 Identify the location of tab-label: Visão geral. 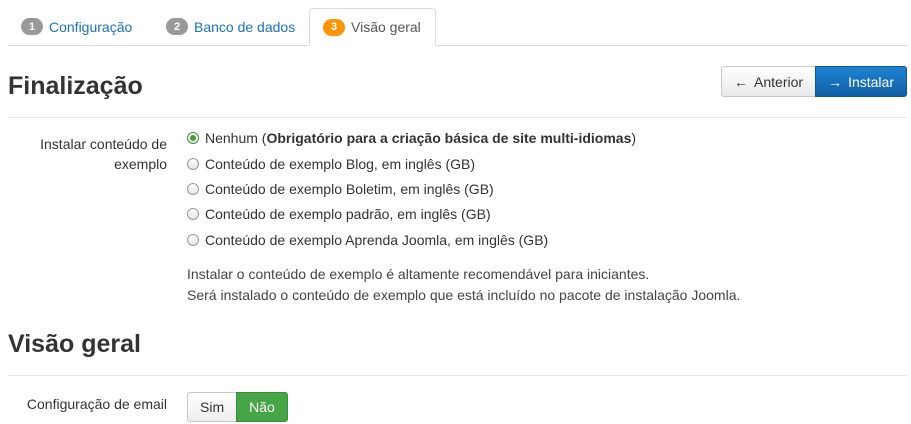
(386, 27).